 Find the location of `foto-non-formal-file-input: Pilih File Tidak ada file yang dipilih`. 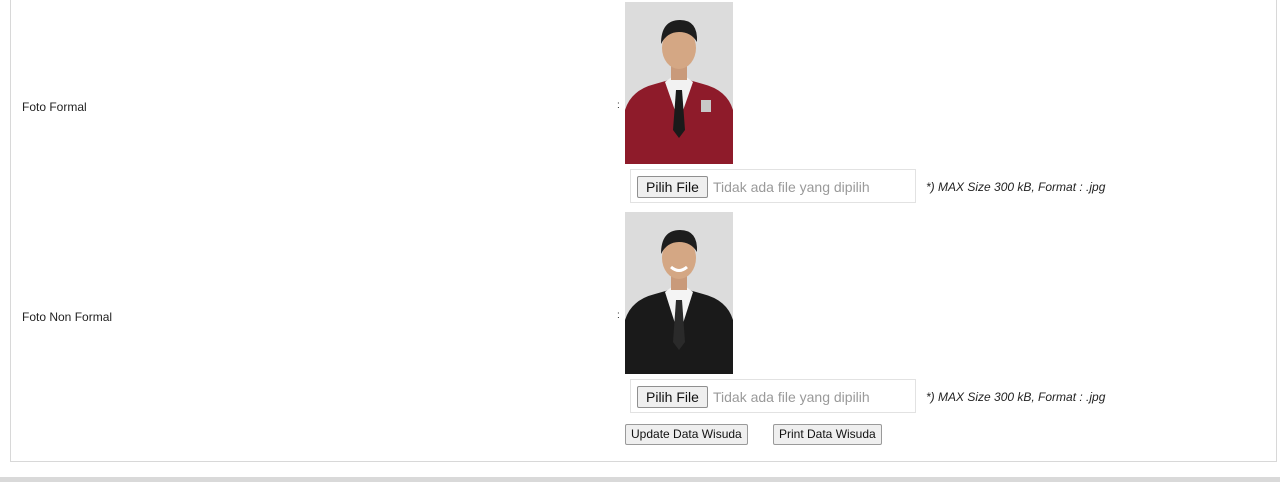

foto-non-formal-file-input: Pilih File Tidak ada file yang dipilih is located at coordinates (773, 396).